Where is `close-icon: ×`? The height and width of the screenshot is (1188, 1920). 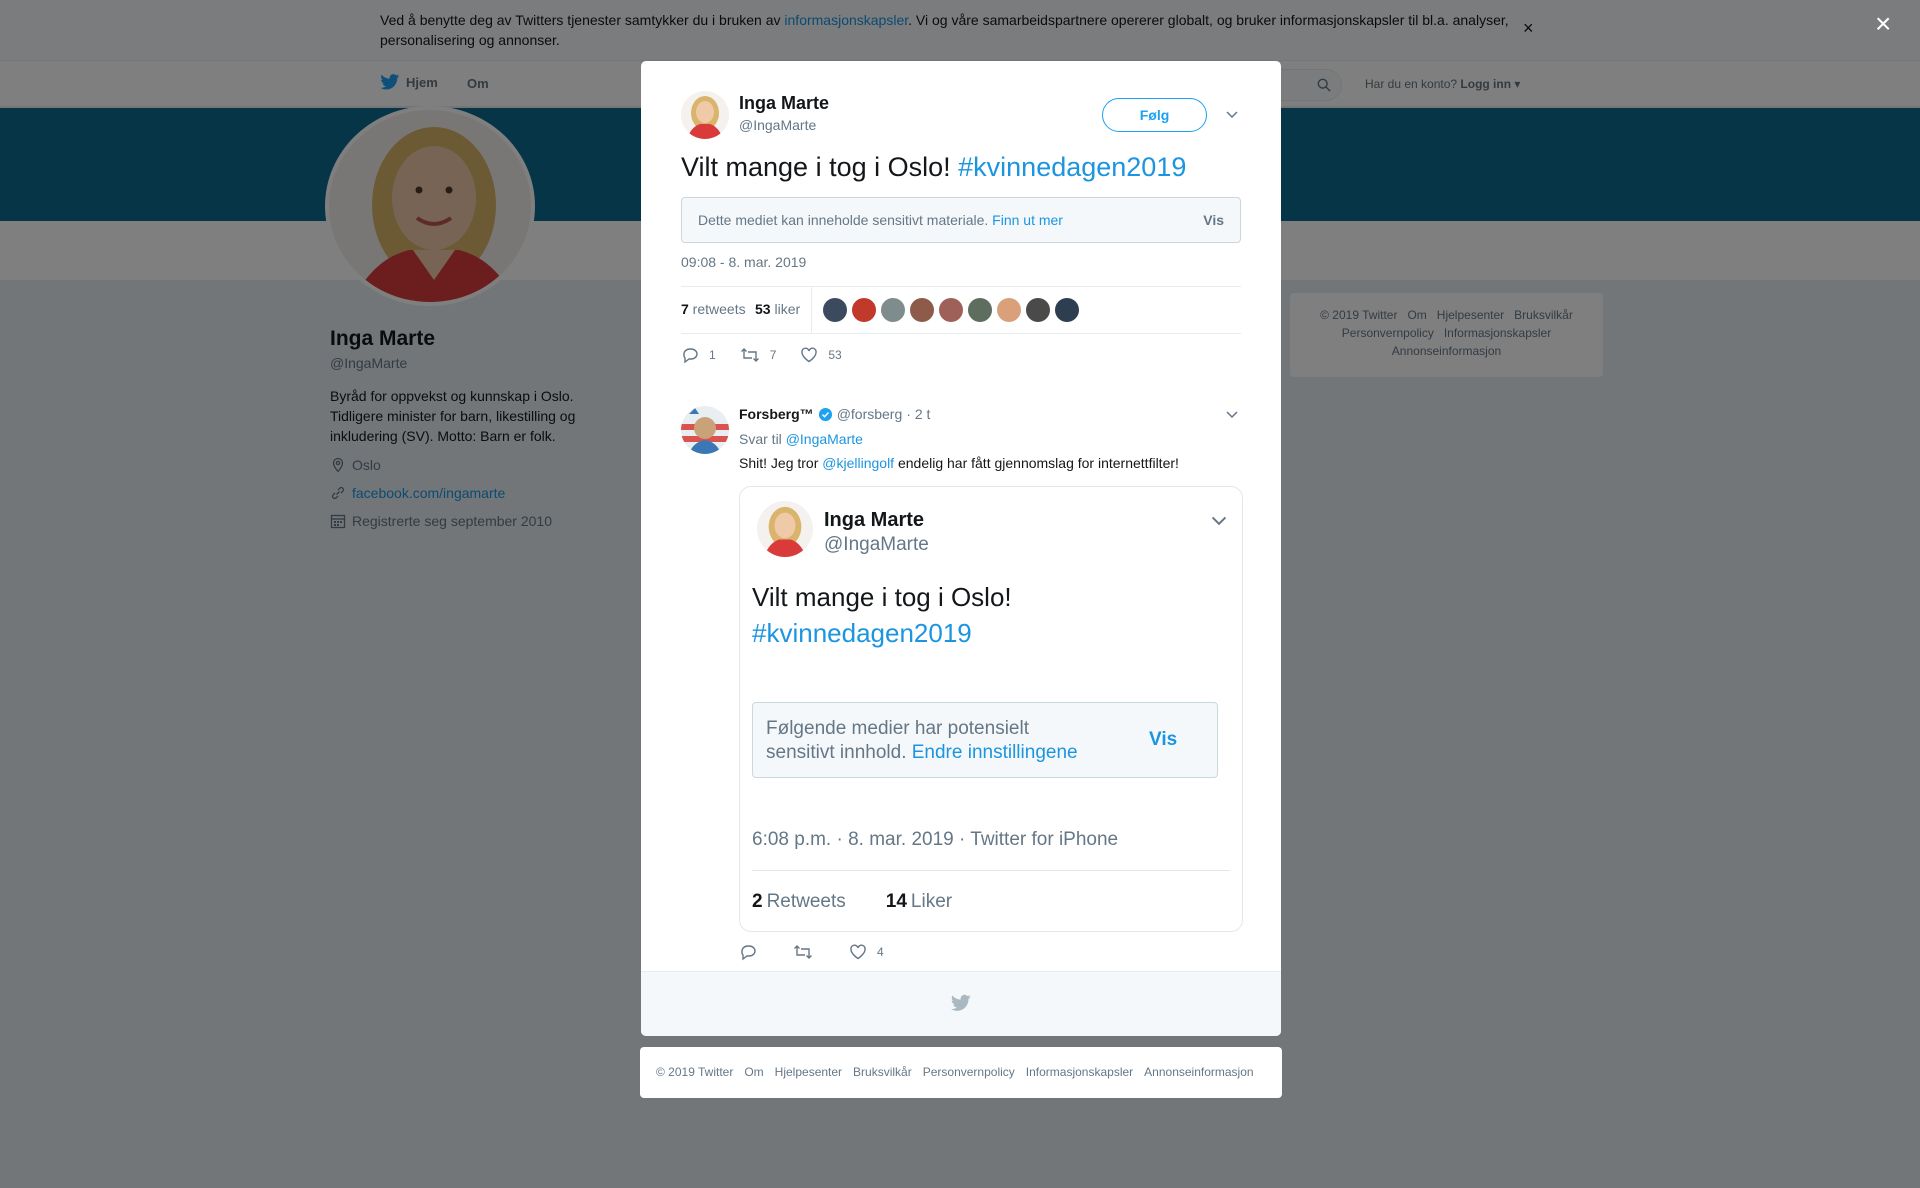
close-icon: × is located at coordinates (1883, 24).